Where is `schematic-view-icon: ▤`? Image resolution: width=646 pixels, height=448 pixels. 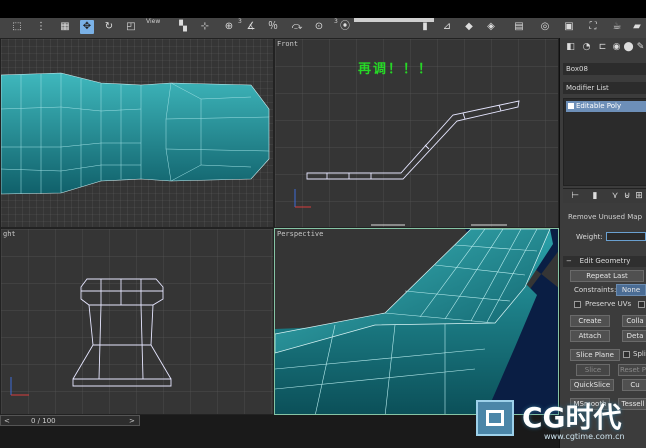
schematic-view-icon: ▤ is located at coordinates (519, 27).